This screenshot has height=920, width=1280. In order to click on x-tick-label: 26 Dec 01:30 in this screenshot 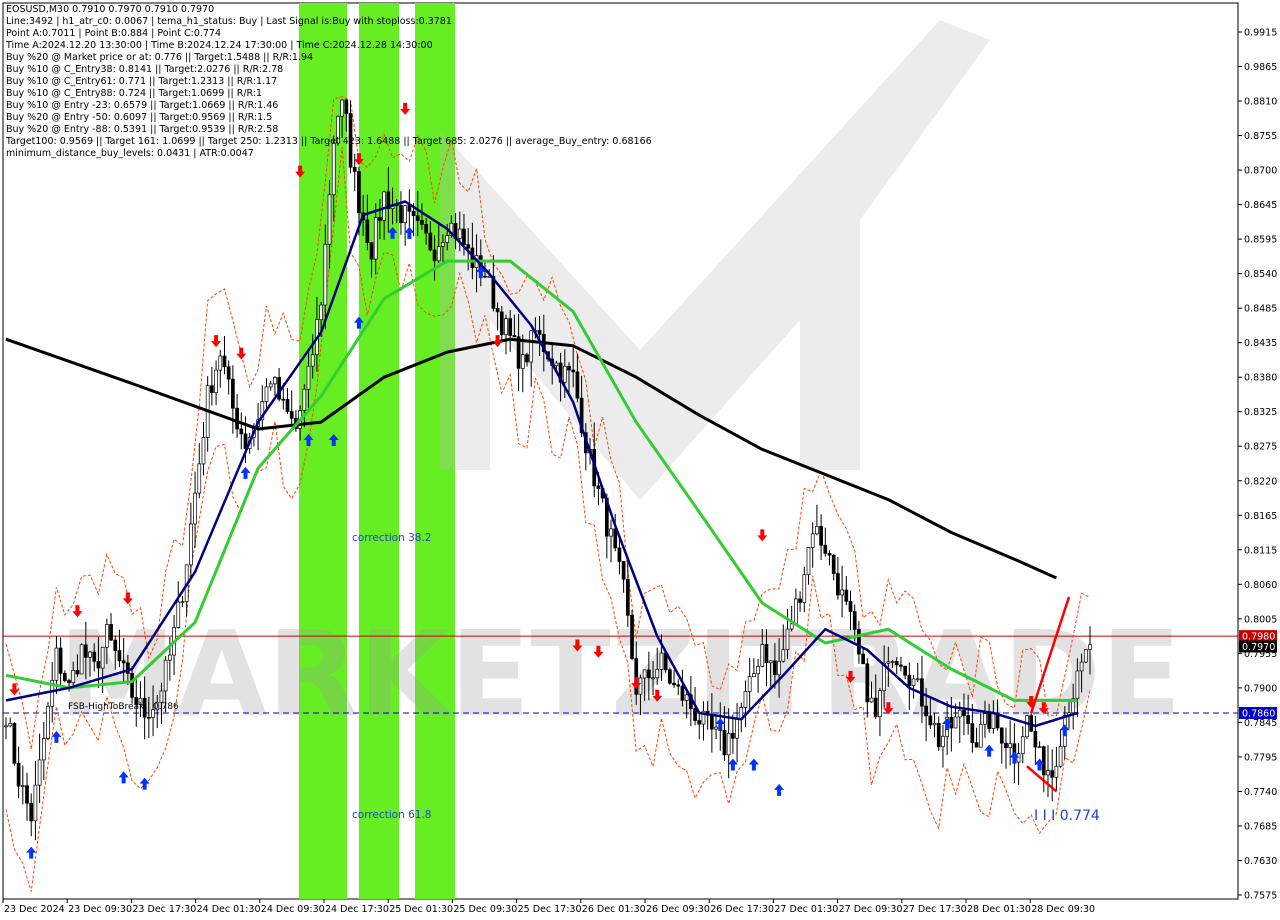, I will do `click(614, 909)`.